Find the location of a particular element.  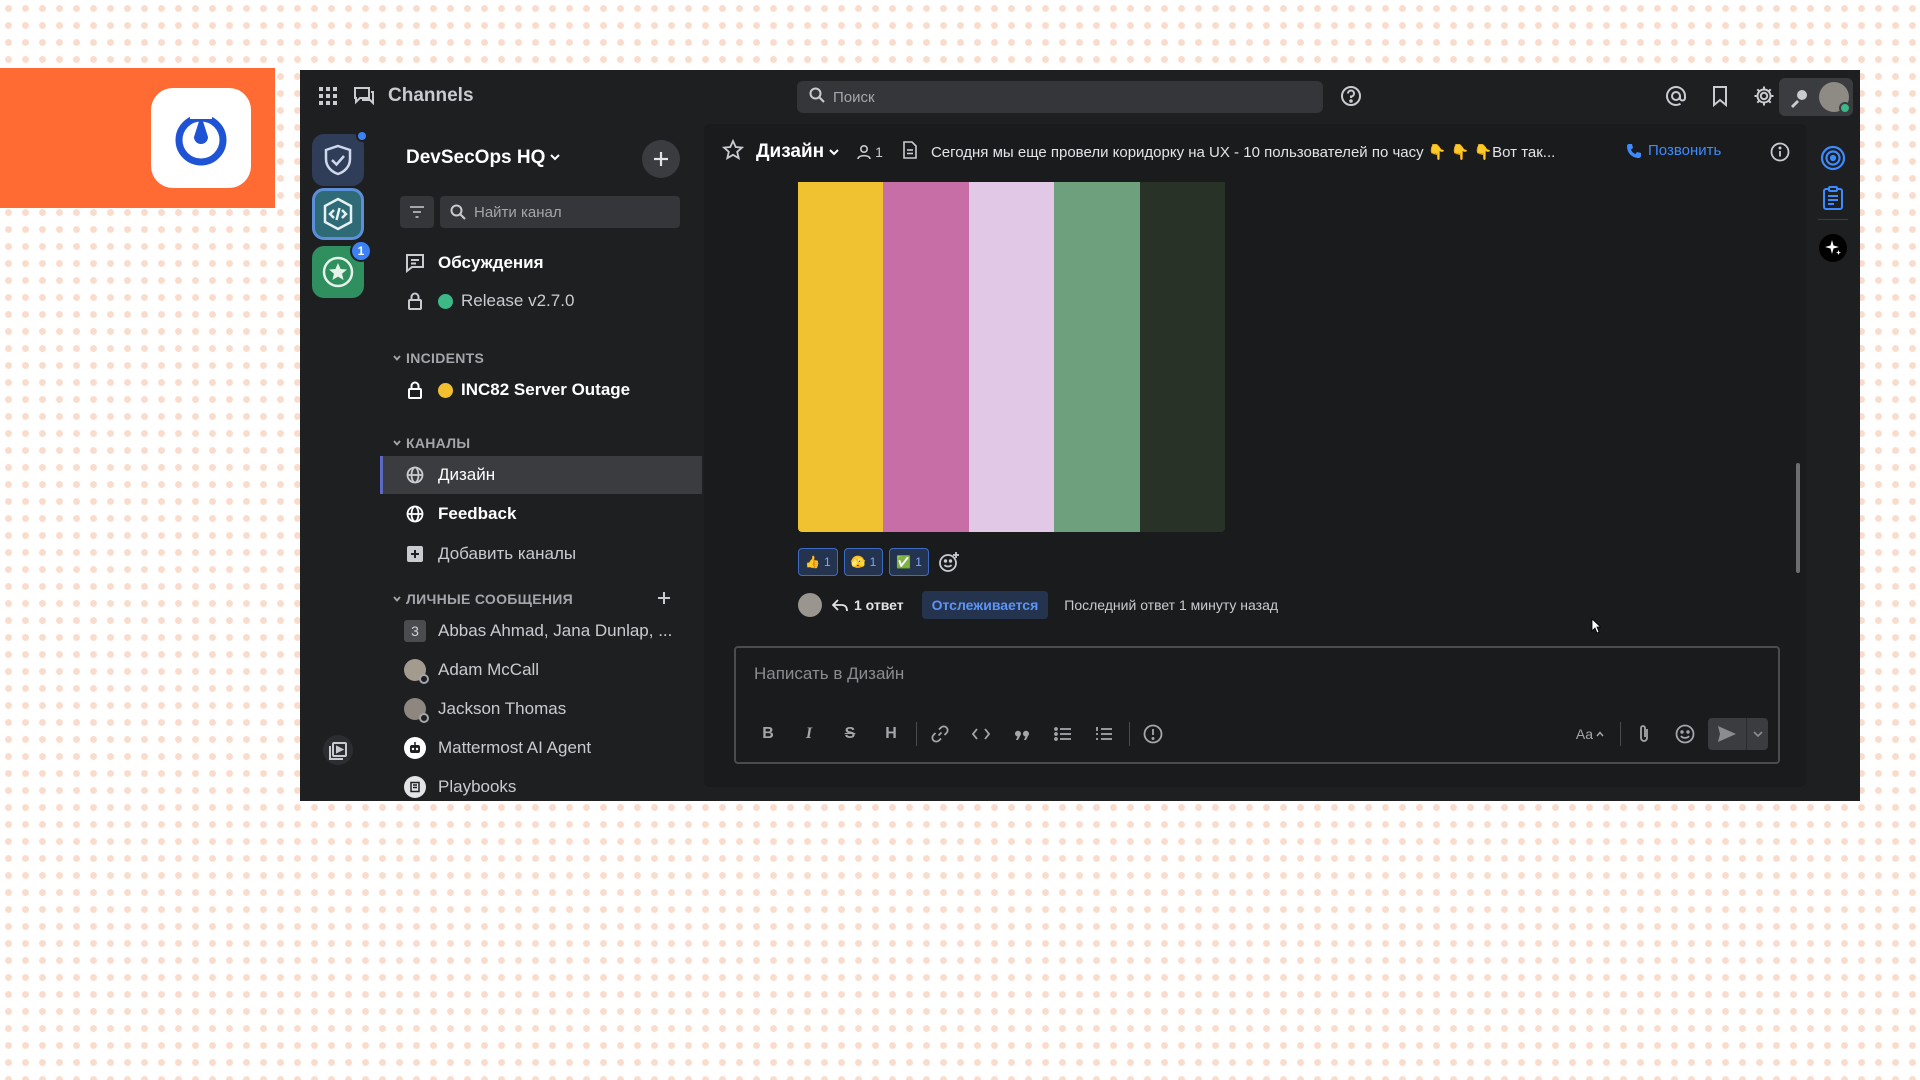

find-channel-input is located at coordinates (574, 212).